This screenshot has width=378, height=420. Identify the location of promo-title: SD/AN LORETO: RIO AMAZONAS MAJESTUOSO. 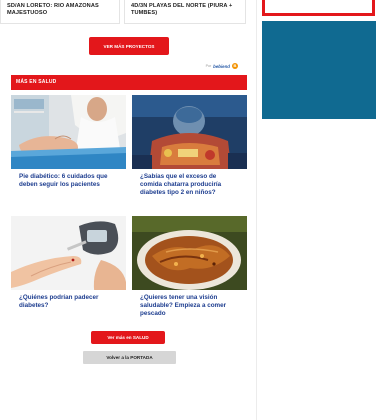
(53, 9).